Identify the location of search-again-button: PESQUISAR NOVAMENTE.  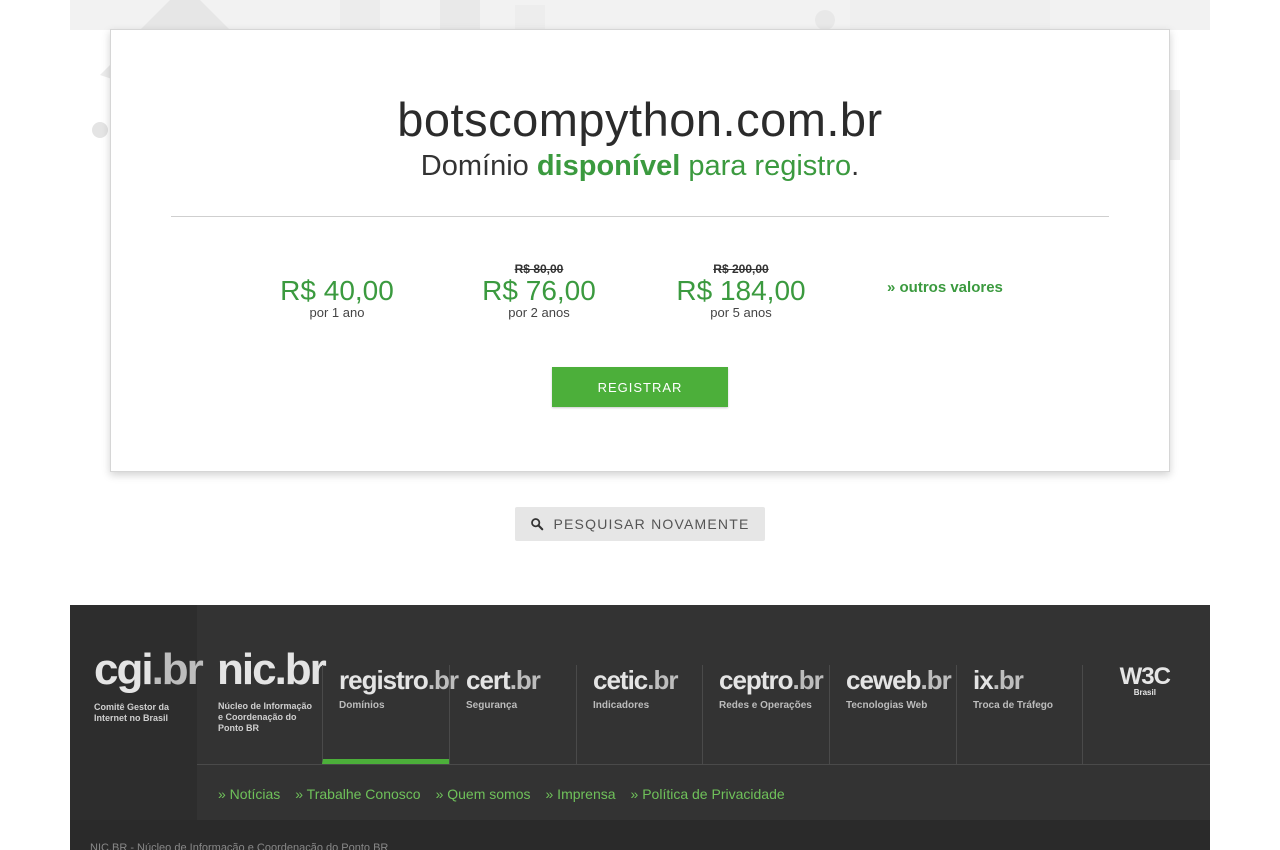
(640, 524).